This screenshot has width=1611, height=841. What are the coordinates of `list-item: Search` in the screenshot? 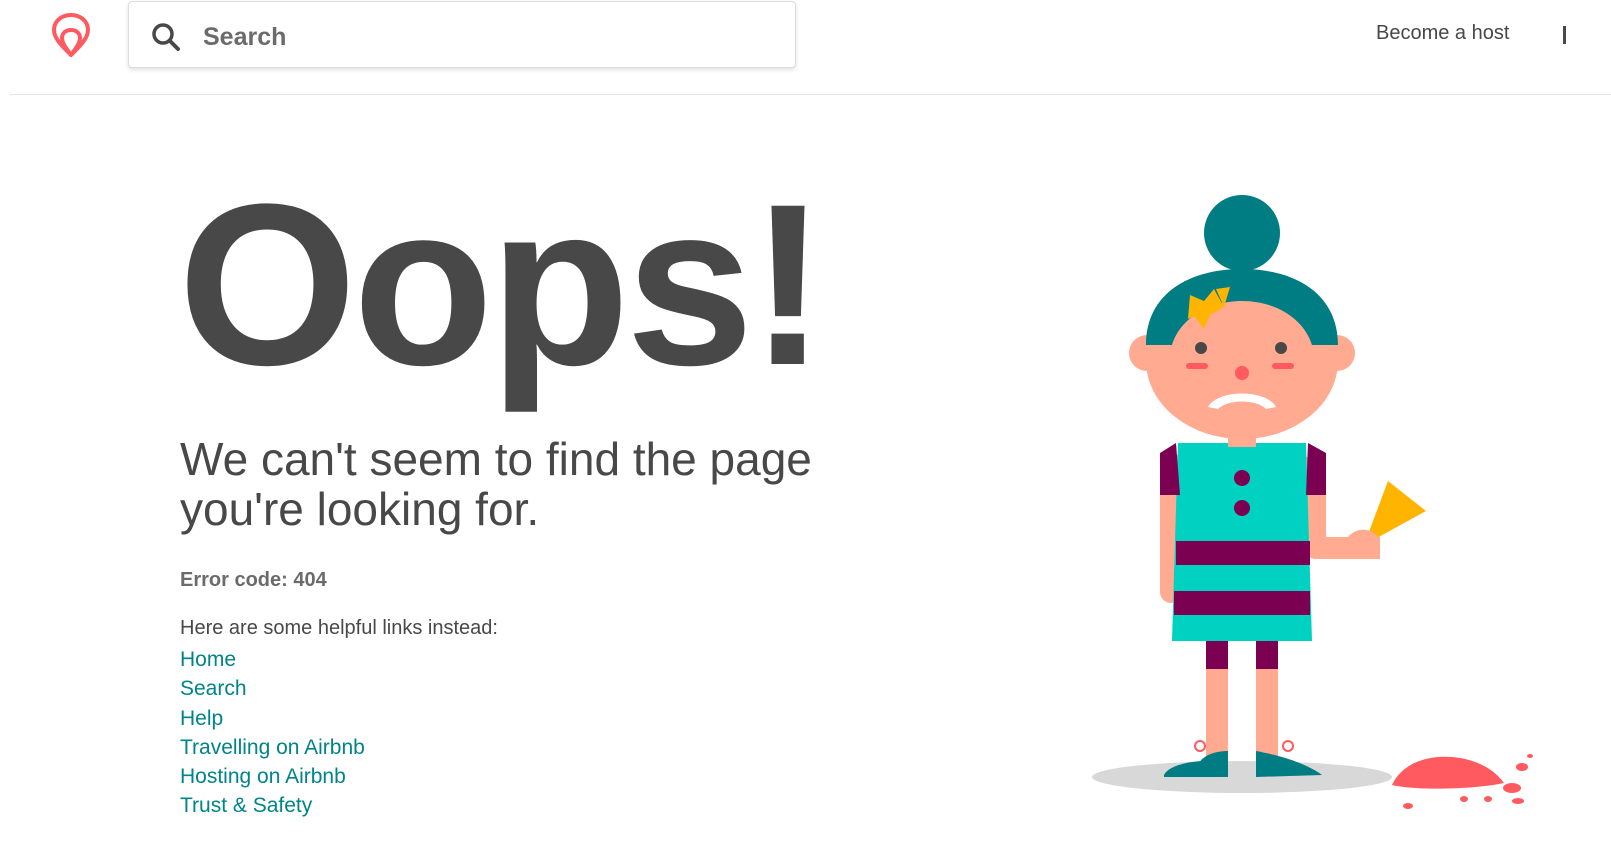 It's located at (272, 688).